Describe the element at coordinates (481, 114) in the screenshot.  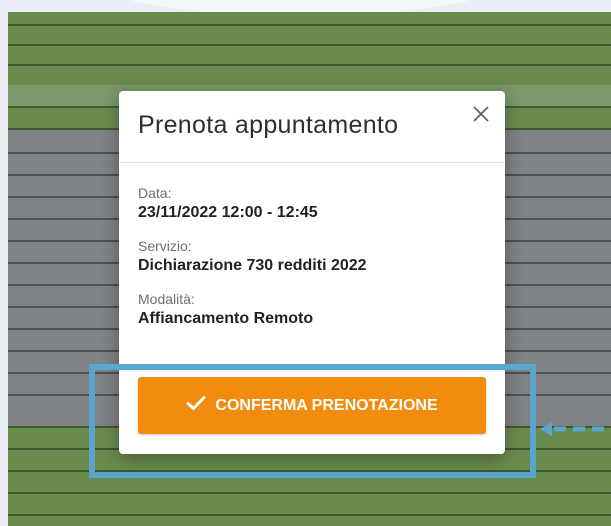
I see `close-icon` at that location.